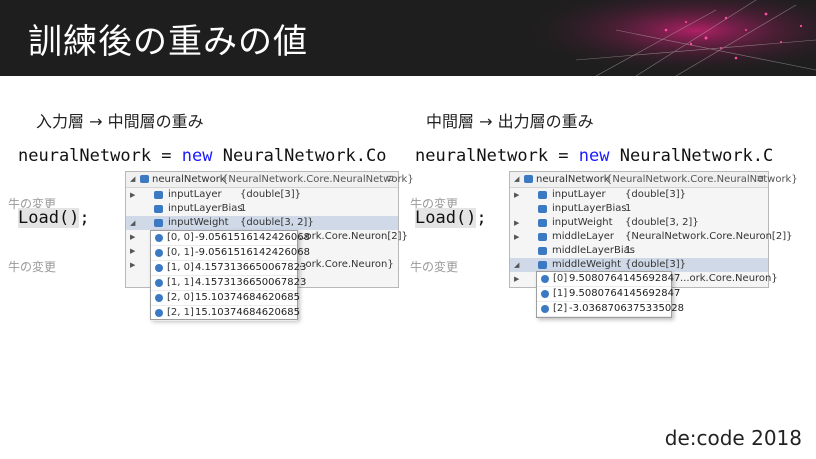 The height and width of the screenshot is (459, 816). Describe the element at coordinates (583, 236) in the screenshot. I see `row-name: middleLayer` at that location.